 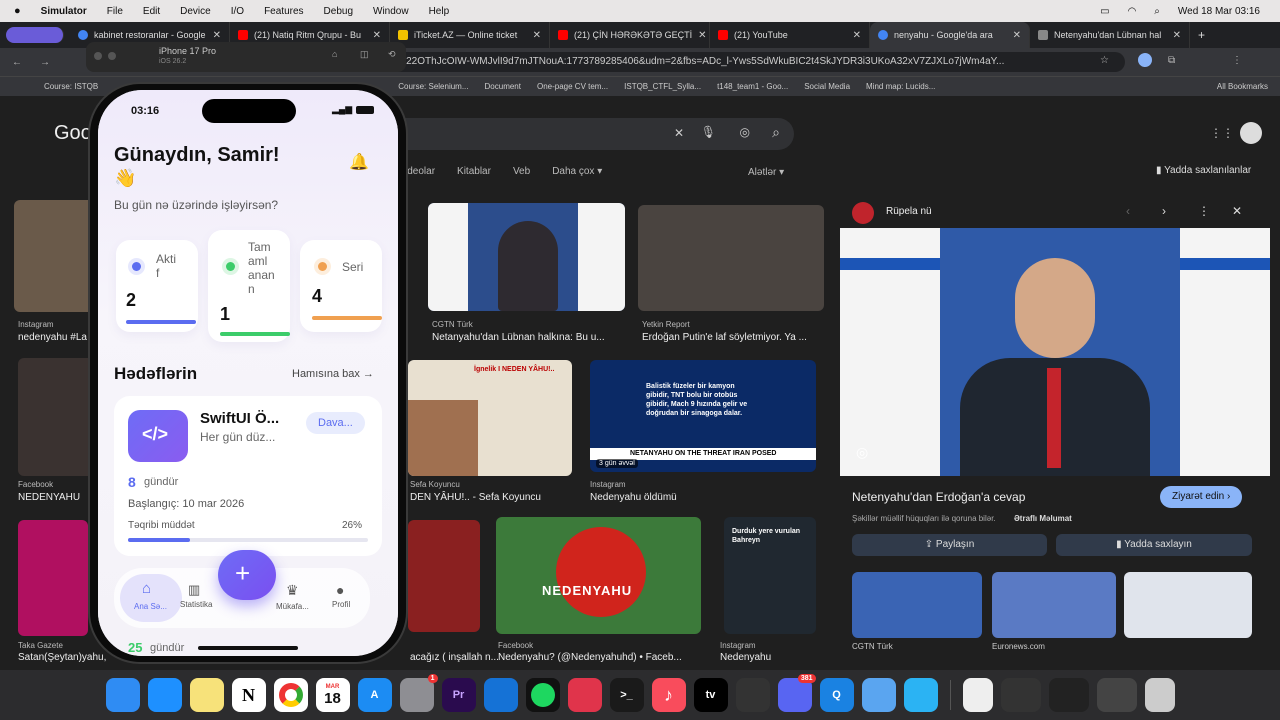 I want to click on window-minimize-button, so click(x=112, y=56).